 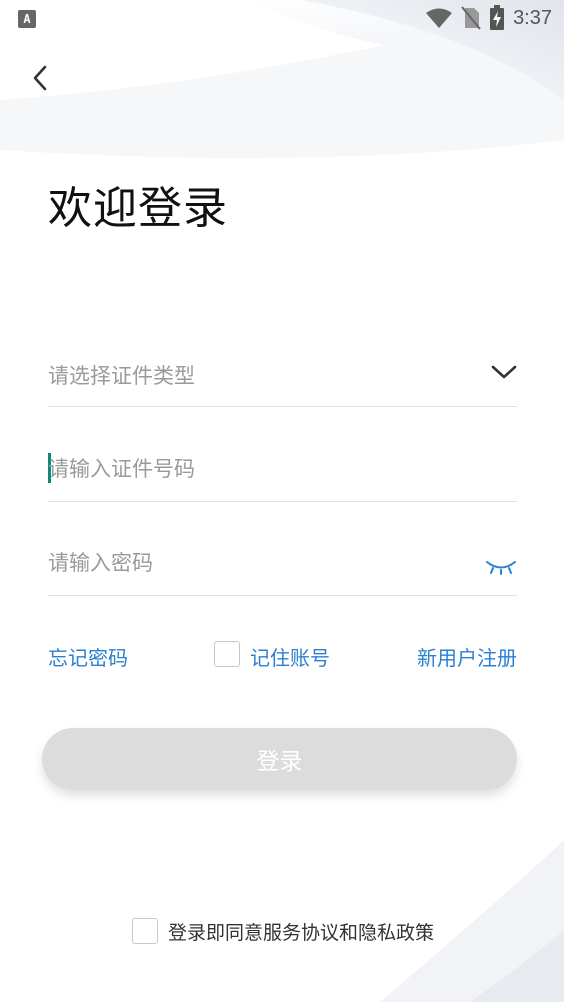 What do you see at coordinates (258, 469) in the screenshot?
I see `id-number-input` at bounding box center [258, 469].